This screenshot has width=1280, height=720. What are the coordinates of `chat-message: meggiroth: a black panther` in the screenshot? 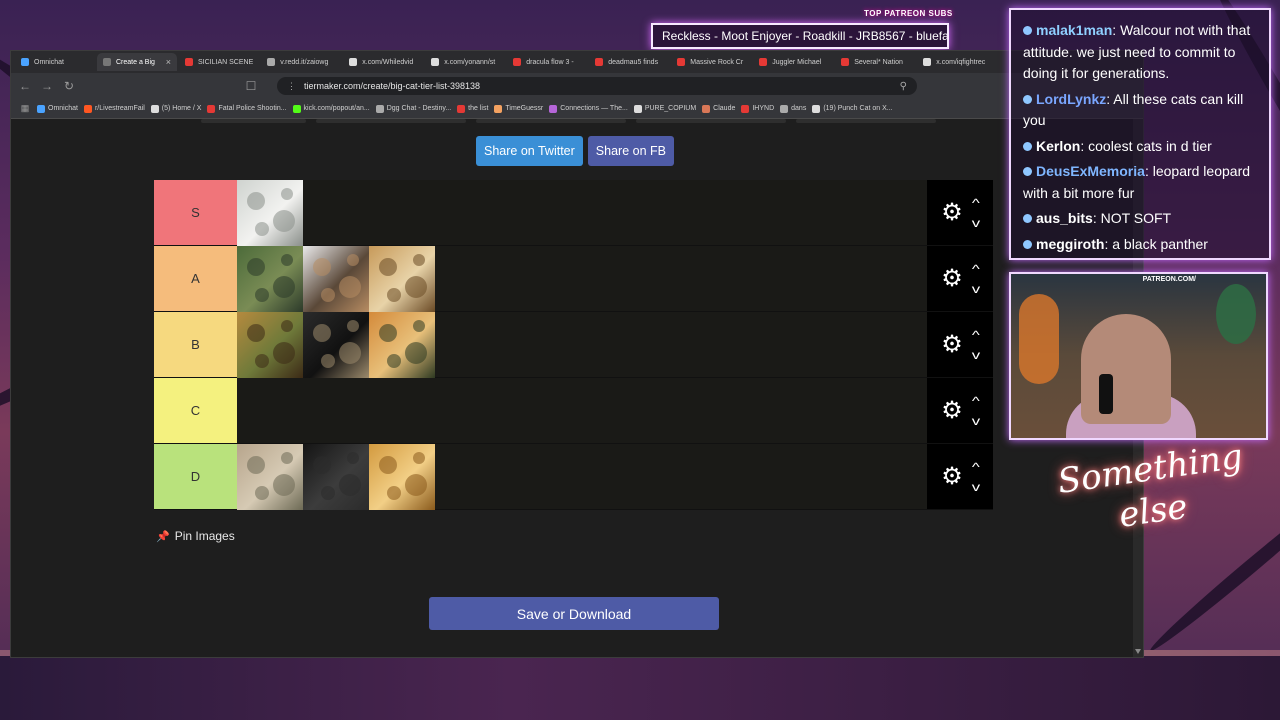 It's located at (1143, 245).